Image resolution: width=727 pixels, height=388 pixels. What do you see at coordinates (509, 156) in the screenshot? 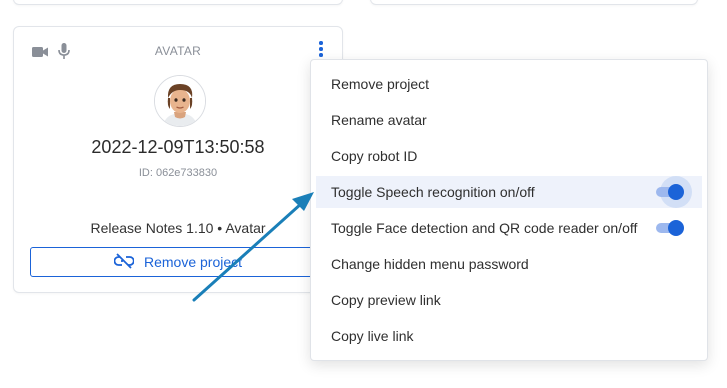
I see `menu-item-copy-robot-id: Copy robot ID` at bounding box center [509, 156].